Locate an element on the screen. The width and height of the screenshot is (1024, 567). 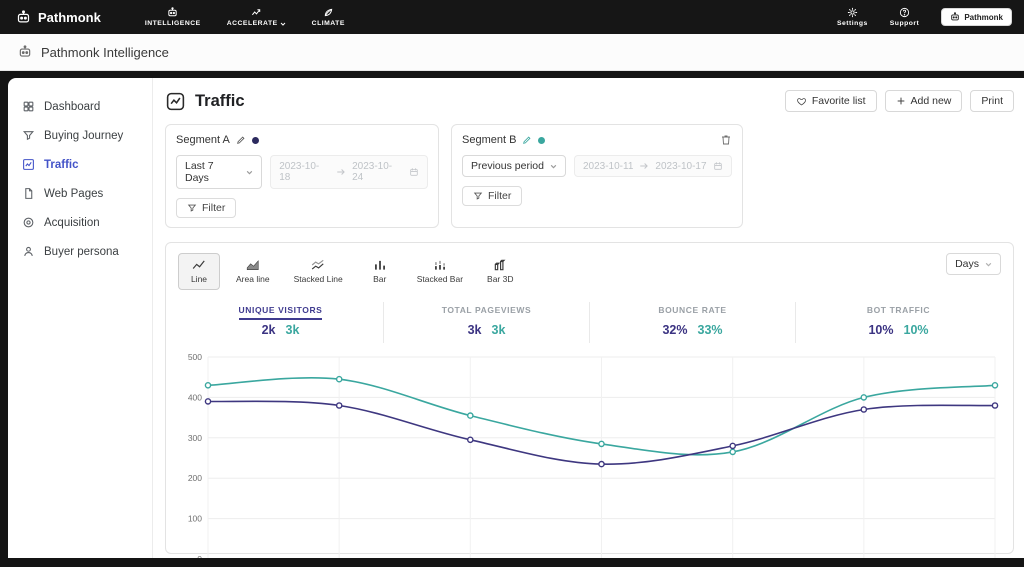
chart-type-label: Area line is located at coordinates (253, 279).